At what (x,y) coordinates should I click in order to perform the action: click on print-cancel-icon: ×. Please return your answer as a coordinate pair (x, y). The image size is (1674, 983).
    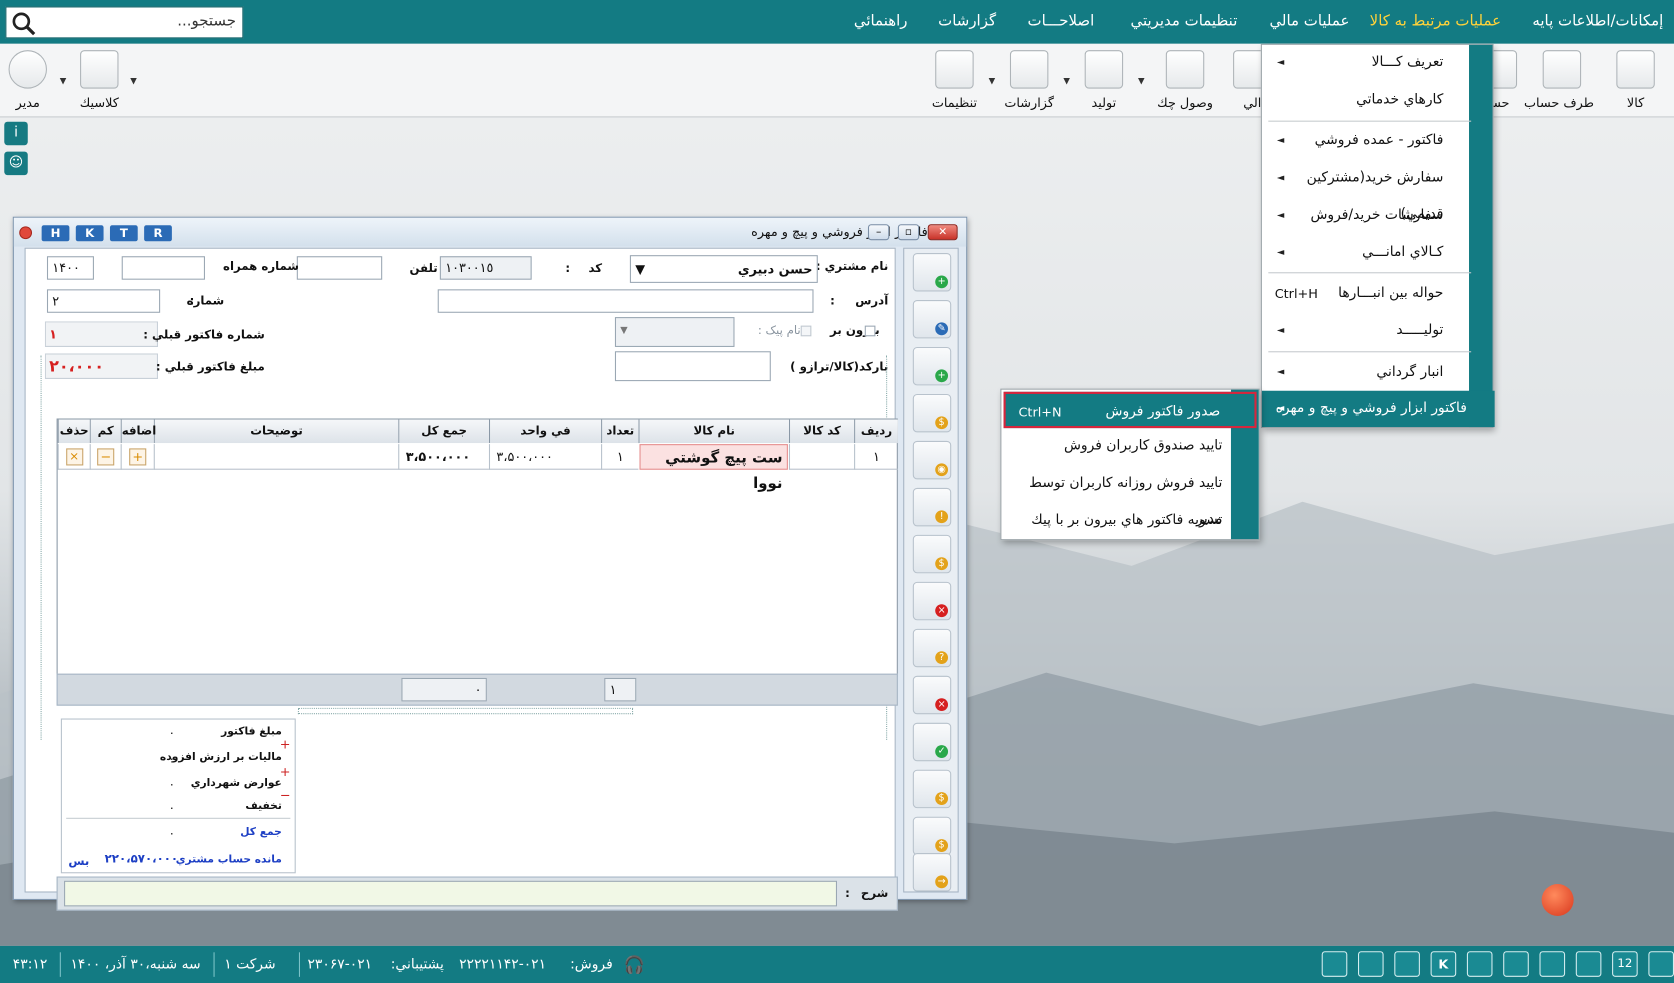
    Looking at the image, I should click on (932, 601).